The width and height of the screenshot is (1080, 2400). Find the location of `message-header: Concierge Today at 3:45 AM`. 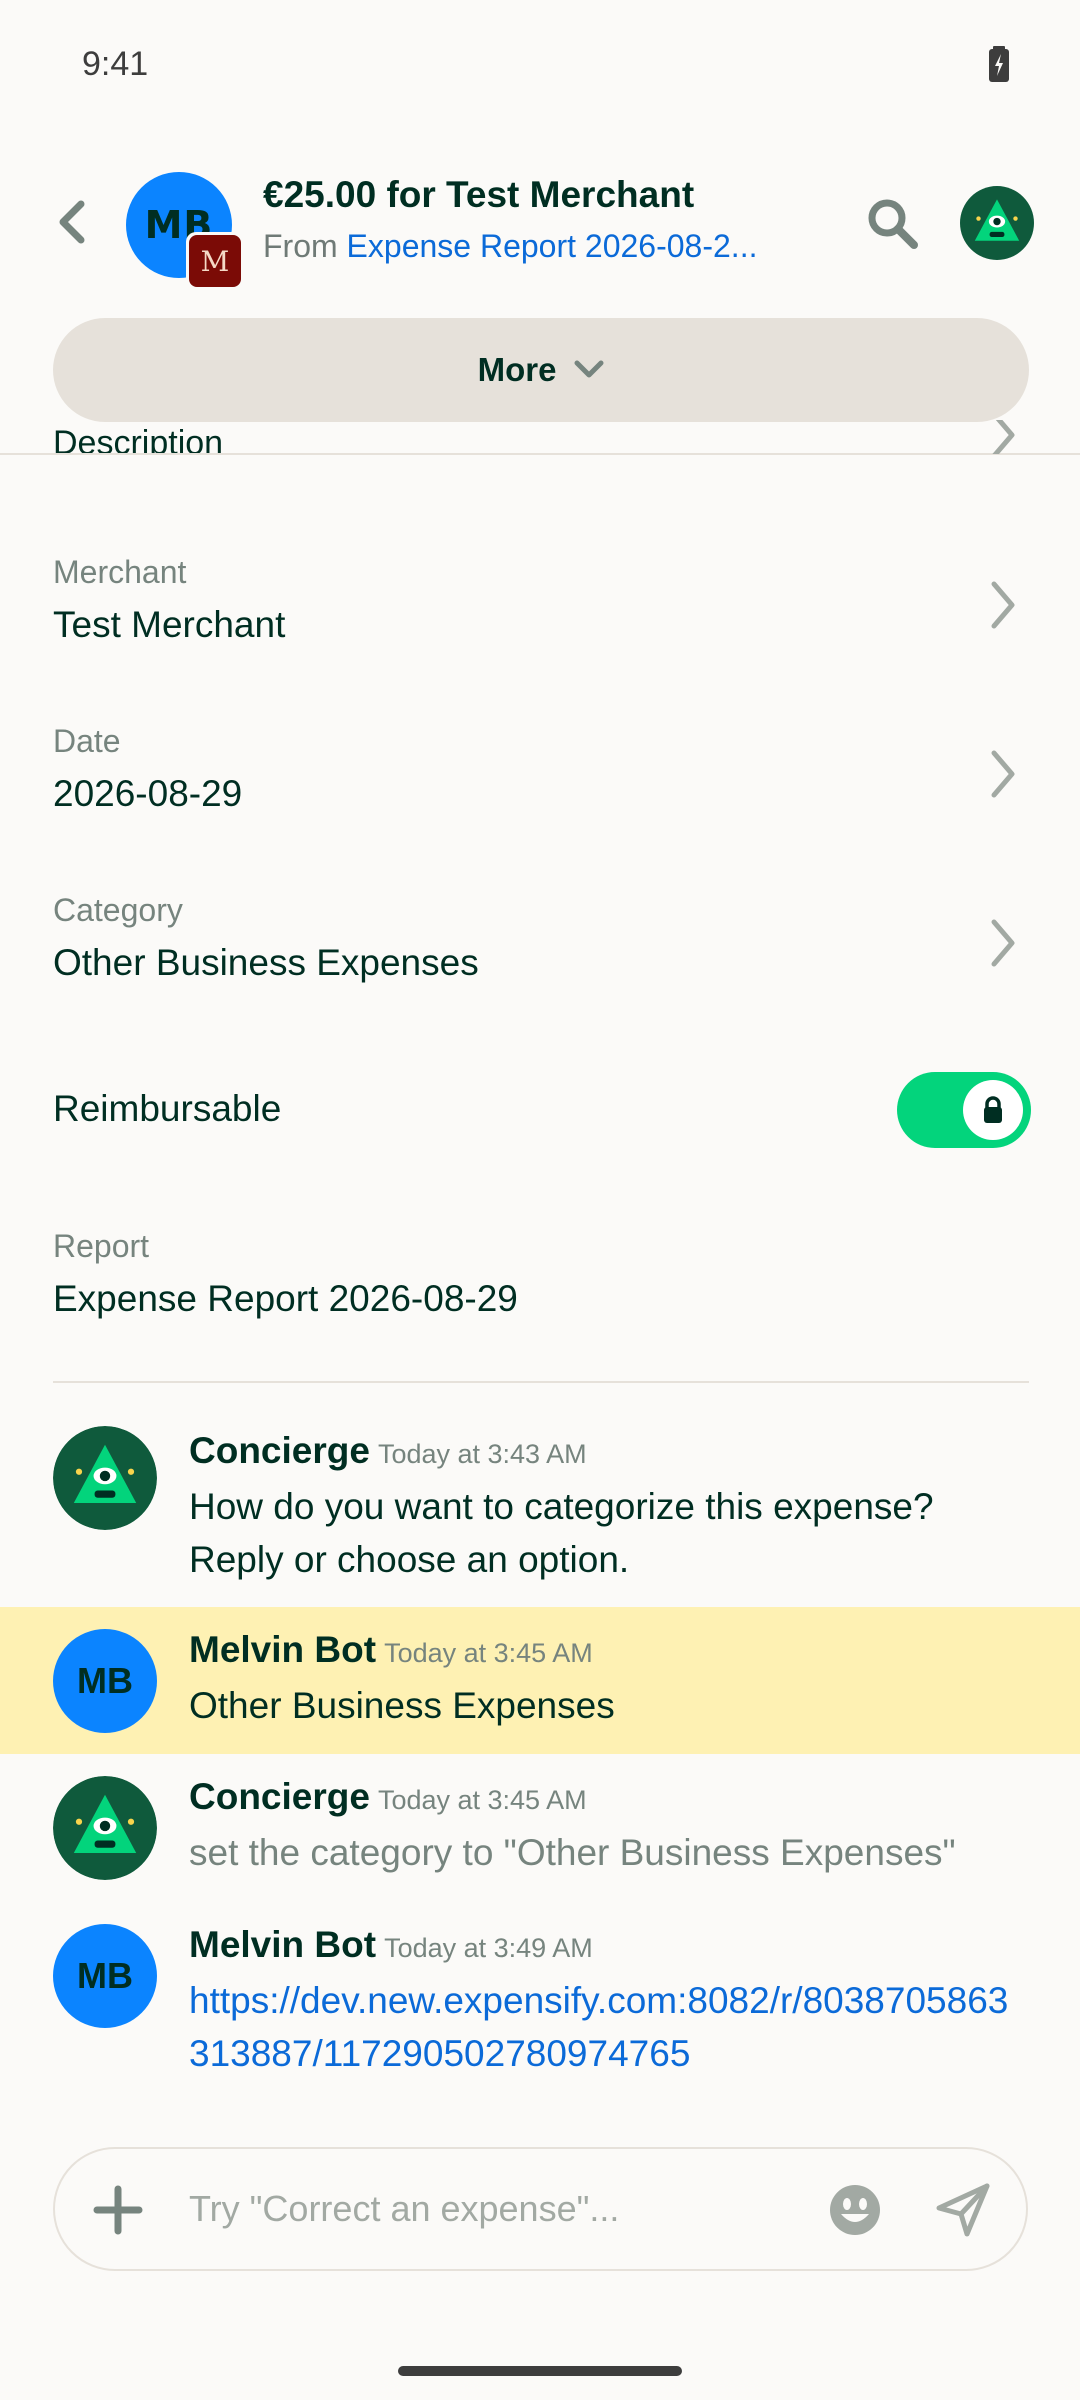

message-header: Concierge Today at 3:45 AM is located at coordinates (388, 1797).